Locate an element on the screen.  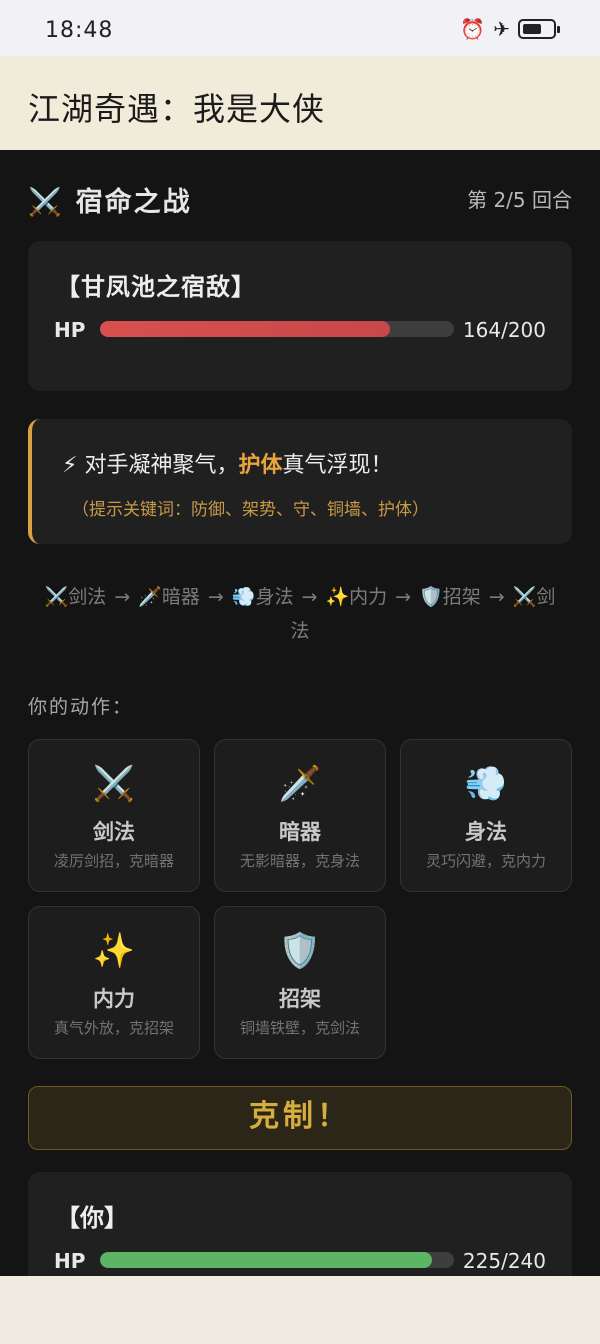
move-button-inner-power: ✨ 内力 真气外放，克招架 is located at coordinates (114, 982).